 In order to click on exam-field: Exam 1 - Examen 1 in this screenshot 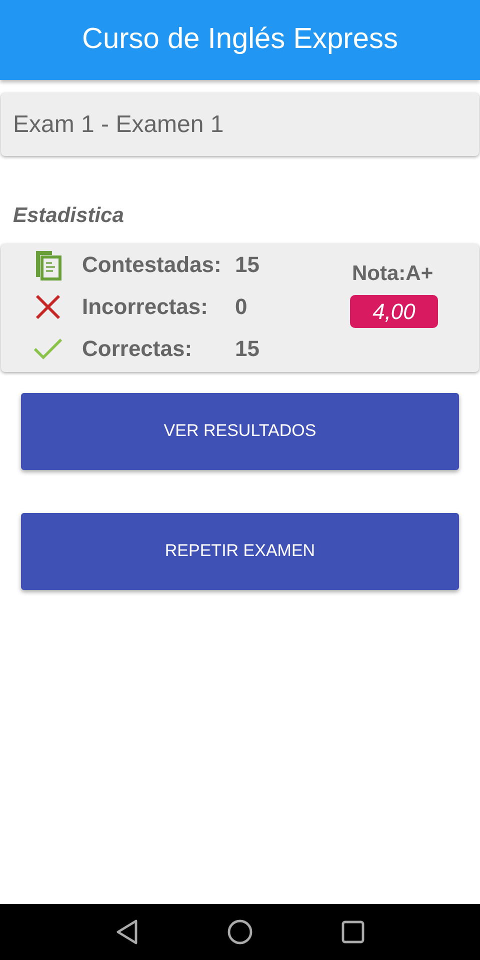, I will do `click(240, 124)`.